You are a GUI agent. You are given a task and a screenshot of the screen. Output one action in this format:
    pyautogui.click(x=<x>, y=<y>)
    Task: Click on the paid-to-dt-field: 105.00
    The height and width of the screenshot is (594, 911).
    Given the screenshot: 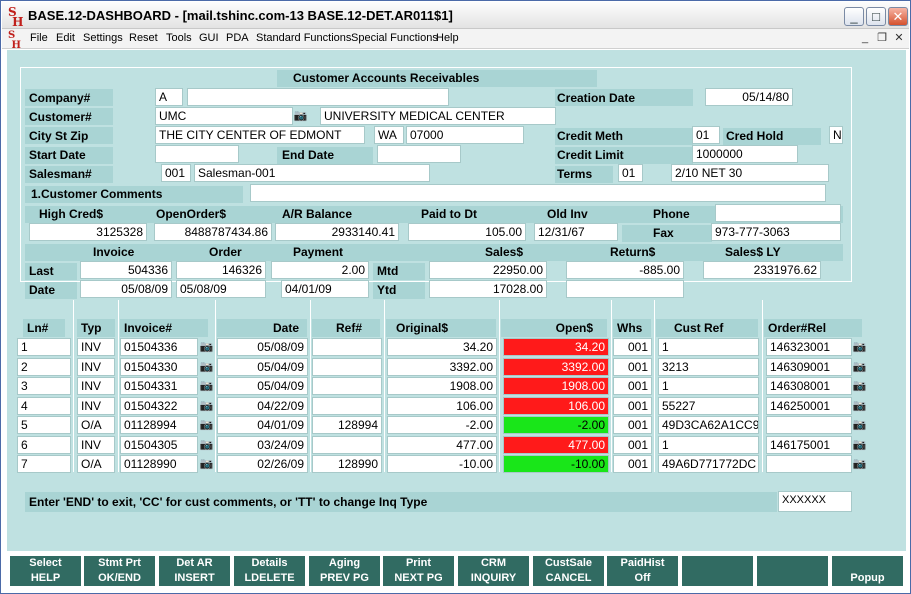 What is the action you would take?
    pyautogui.click(x=467, y=232)
    